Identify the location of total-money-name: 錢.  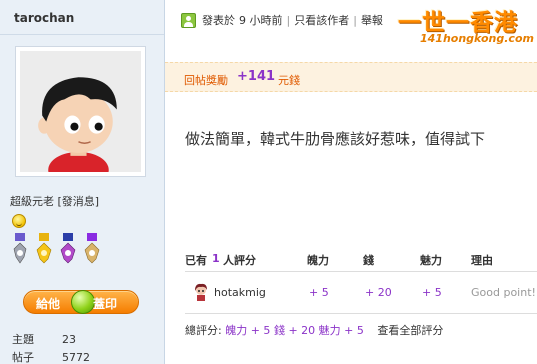
(279, 330).